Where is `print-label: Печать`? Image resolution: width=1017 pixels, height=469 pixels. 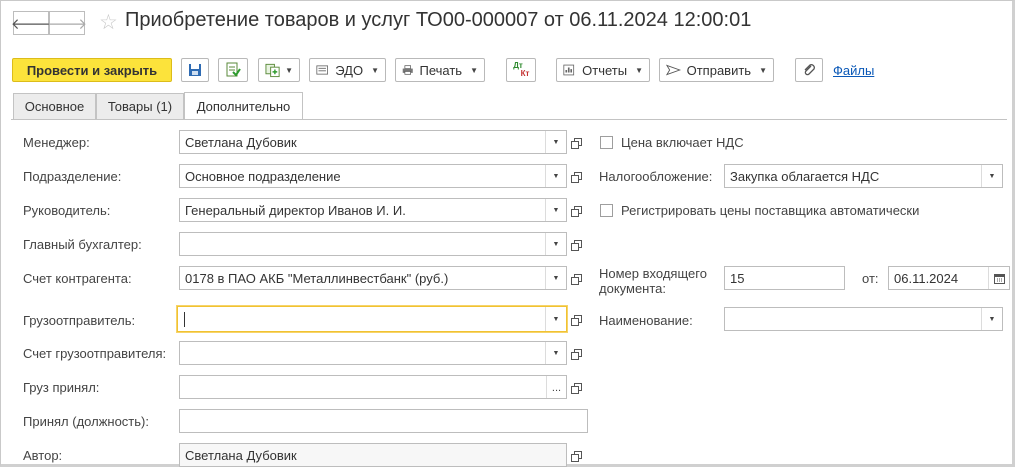 print-label: Печать is located at coordinates (441, 70).